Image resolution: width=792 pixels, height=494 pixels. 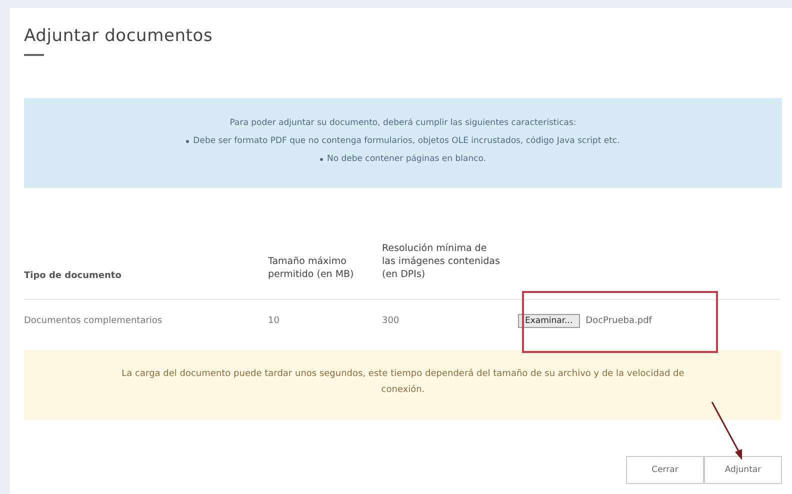 What do you see at coordinates (406, 141) in the screenshot?
I see `requirement-item: Debe ser formato PDF que no contenga formularios, objetos OLE incrustados, código Java script etc.` at bounding box center [406, 141].